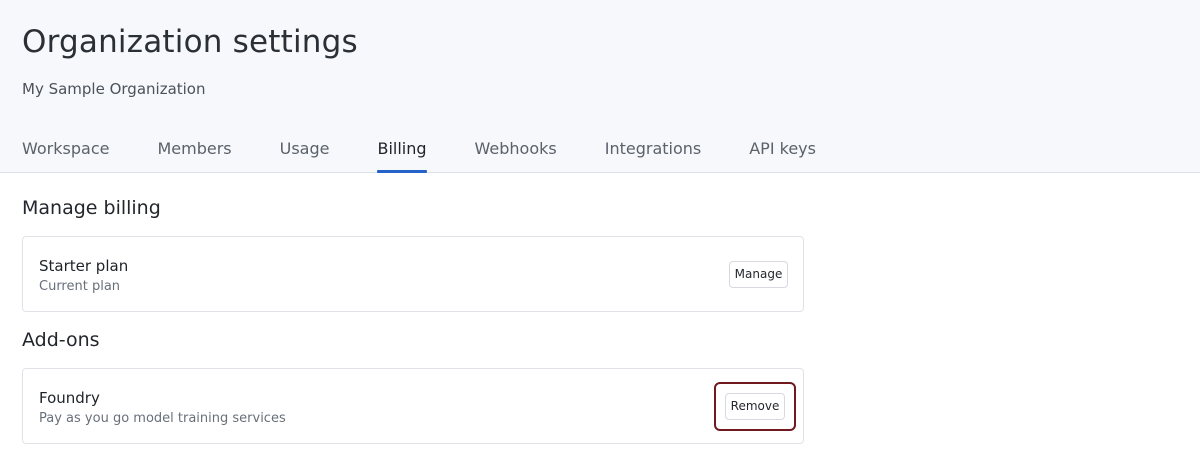 The image size is (1200, 465). Describe the element at coordinates (305, 155) in the screenshot. I see `tab-usage: Usage` at that location.